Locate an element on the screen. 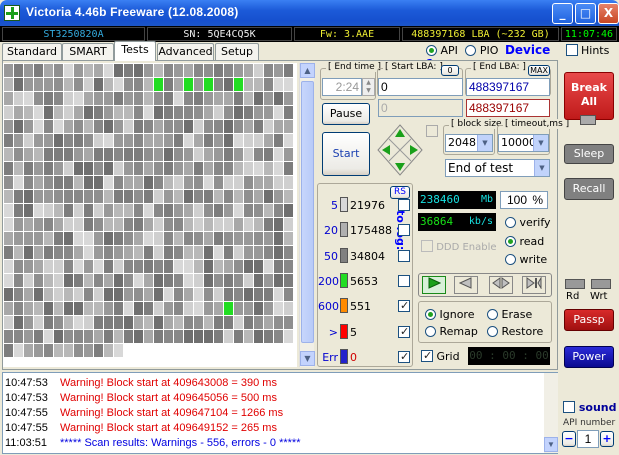 The width and height of the screenshot is (619, 455). close-button: X is located at coordinates (608, 13).